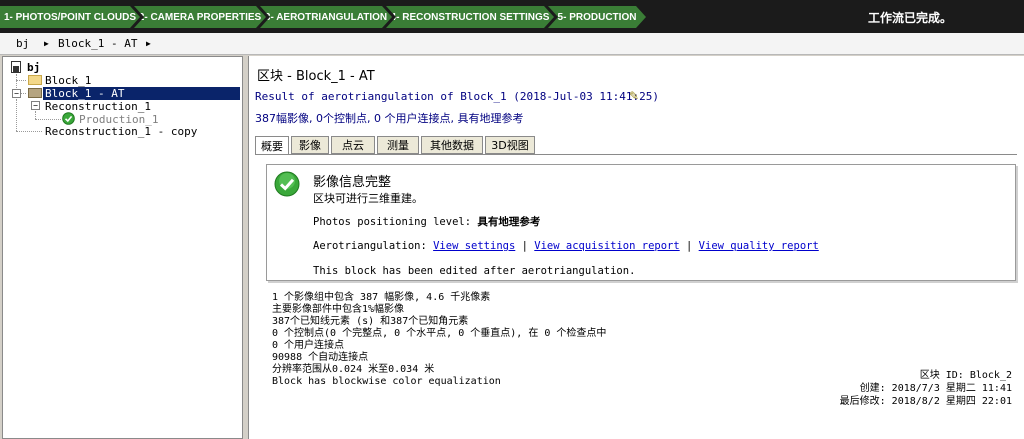 This screenshot has height=439, width=1024. What do you see at coordinates (398, 145) in the screenshot?
I see `tab-surveys: 测量` at bounding box center [398, 145].